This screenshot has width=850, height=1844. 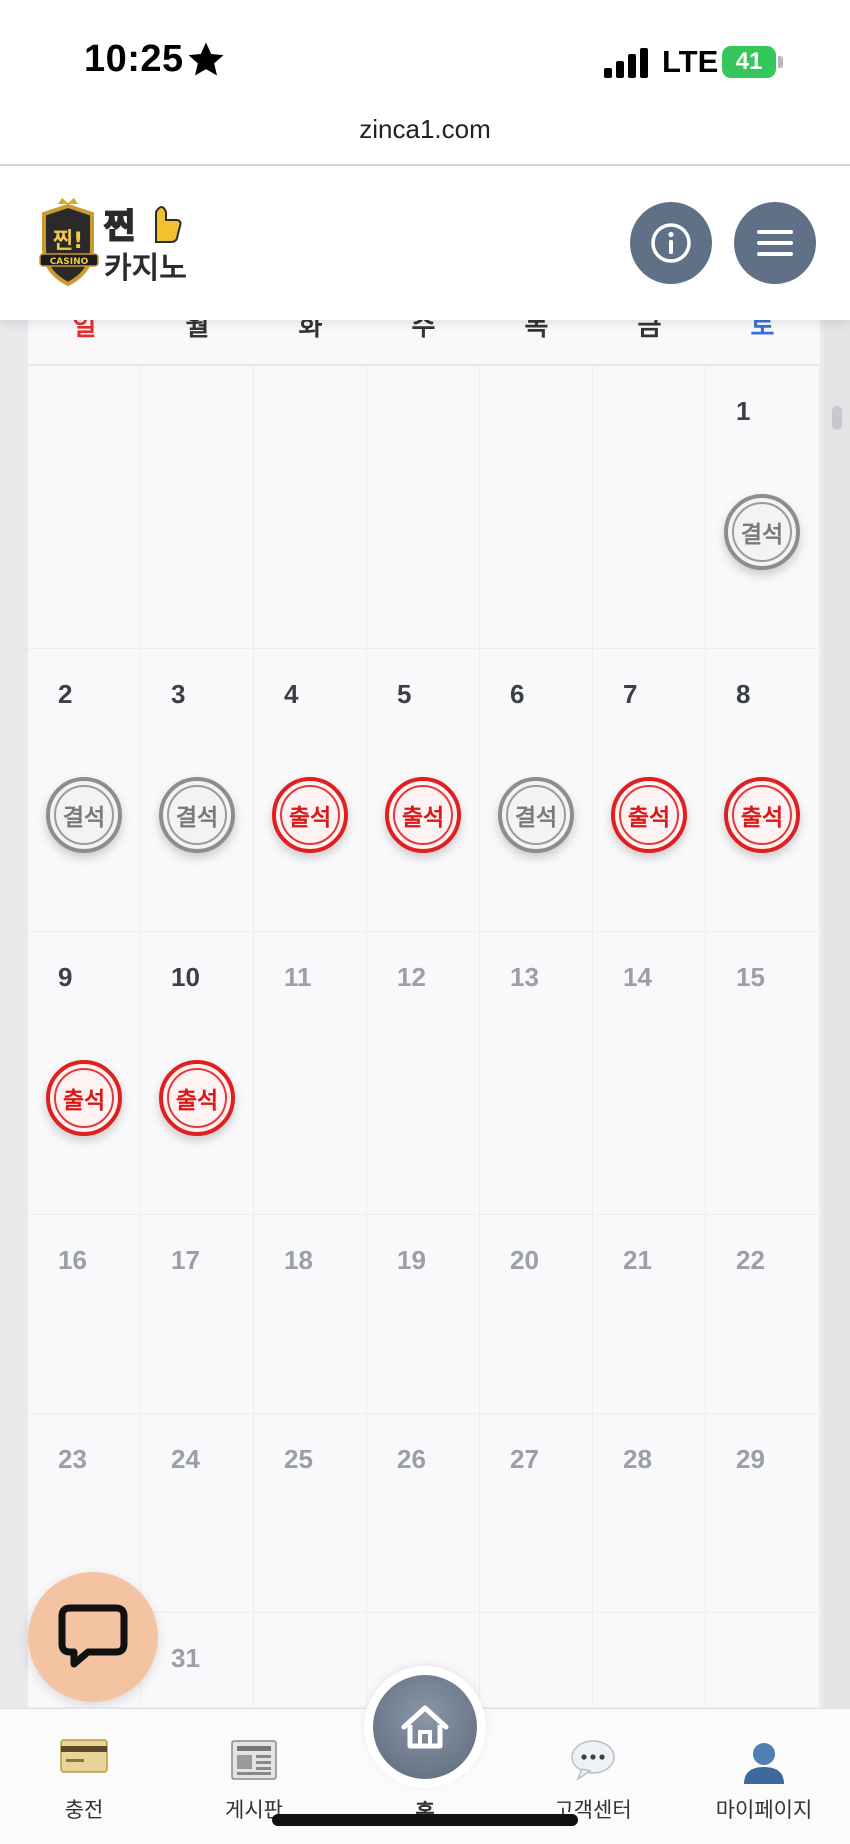 I want to click on day-number: 8, so click(x=743, y=694).